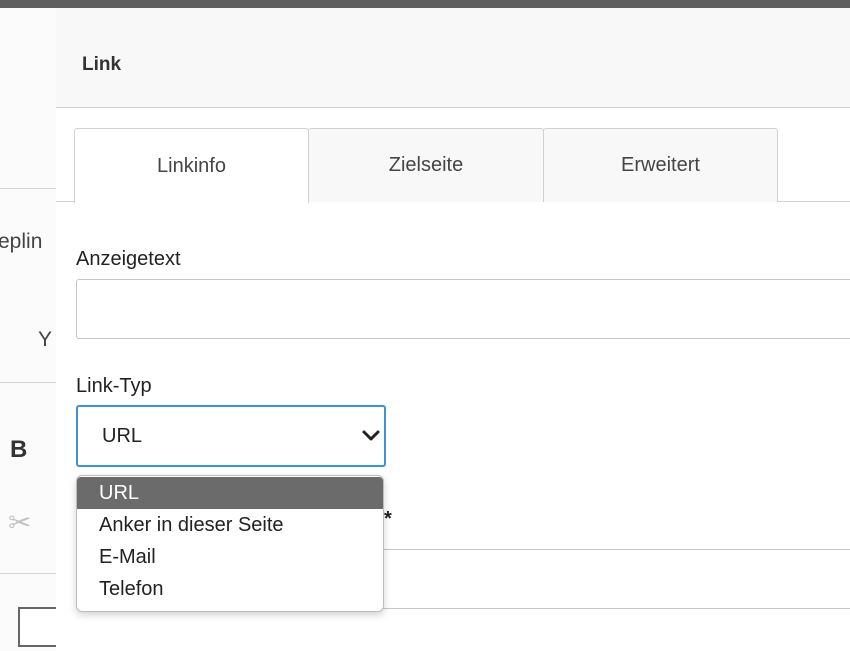 The image size is (850, 651). Describe the element at coordinates (19, 522) in the screenshot. I see `scissors-icon: ✂` at that location.